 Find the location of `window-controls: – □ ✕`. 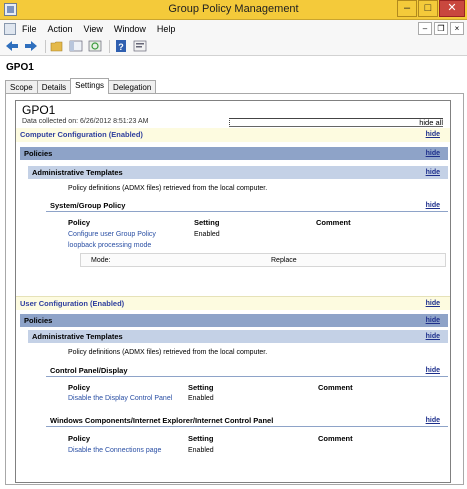

window-controls: – □ ✕ is located at coordinates (430, 8).